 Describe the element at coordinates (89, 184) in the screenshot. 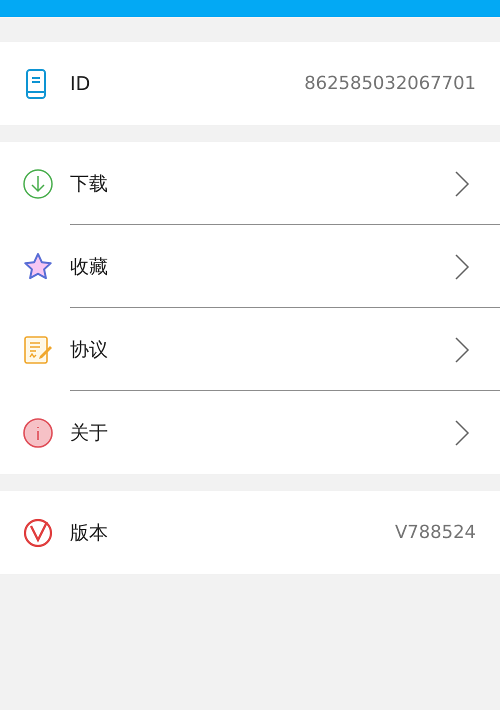

I see `item-label: 下载` at that location.